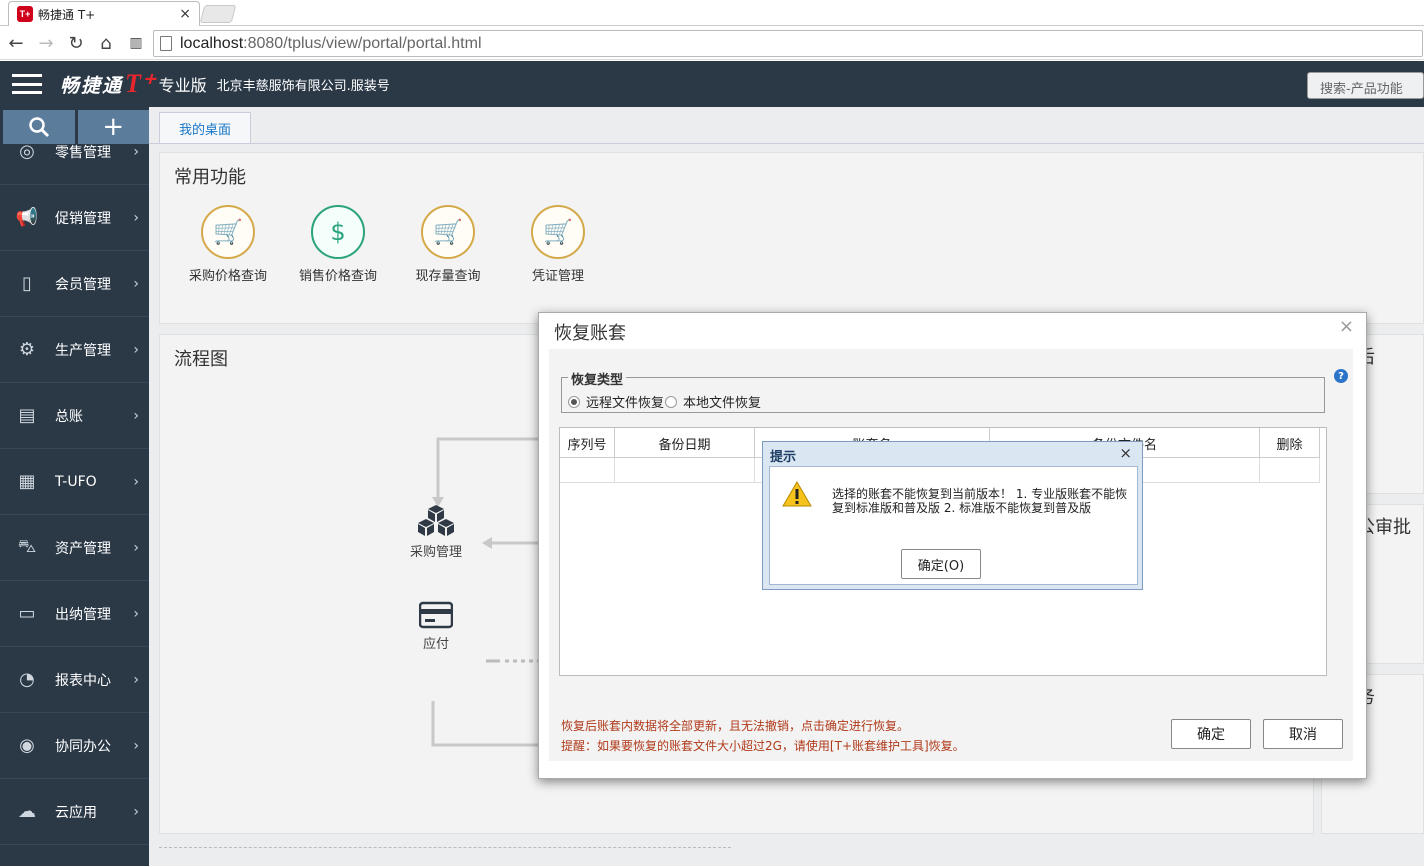  Describe the element at coordinates (166, 43) in the screenshot. I see `page-icon` at that location.